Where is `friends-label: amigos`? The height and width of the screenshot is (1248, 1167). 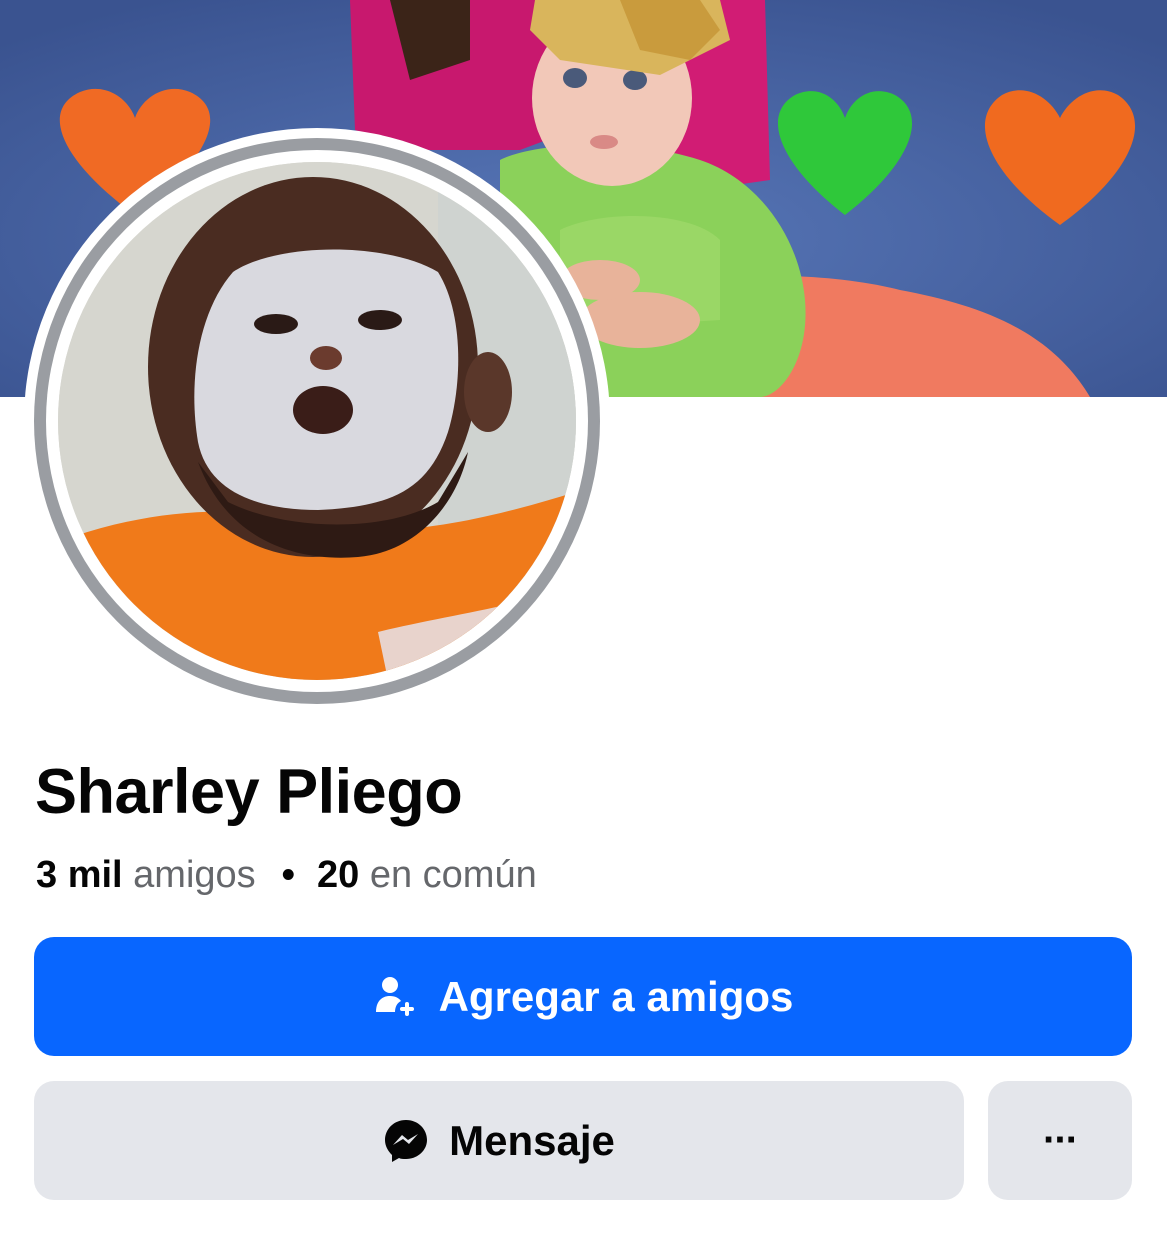
friends-label: amigos is located at coordinates (194, 875).